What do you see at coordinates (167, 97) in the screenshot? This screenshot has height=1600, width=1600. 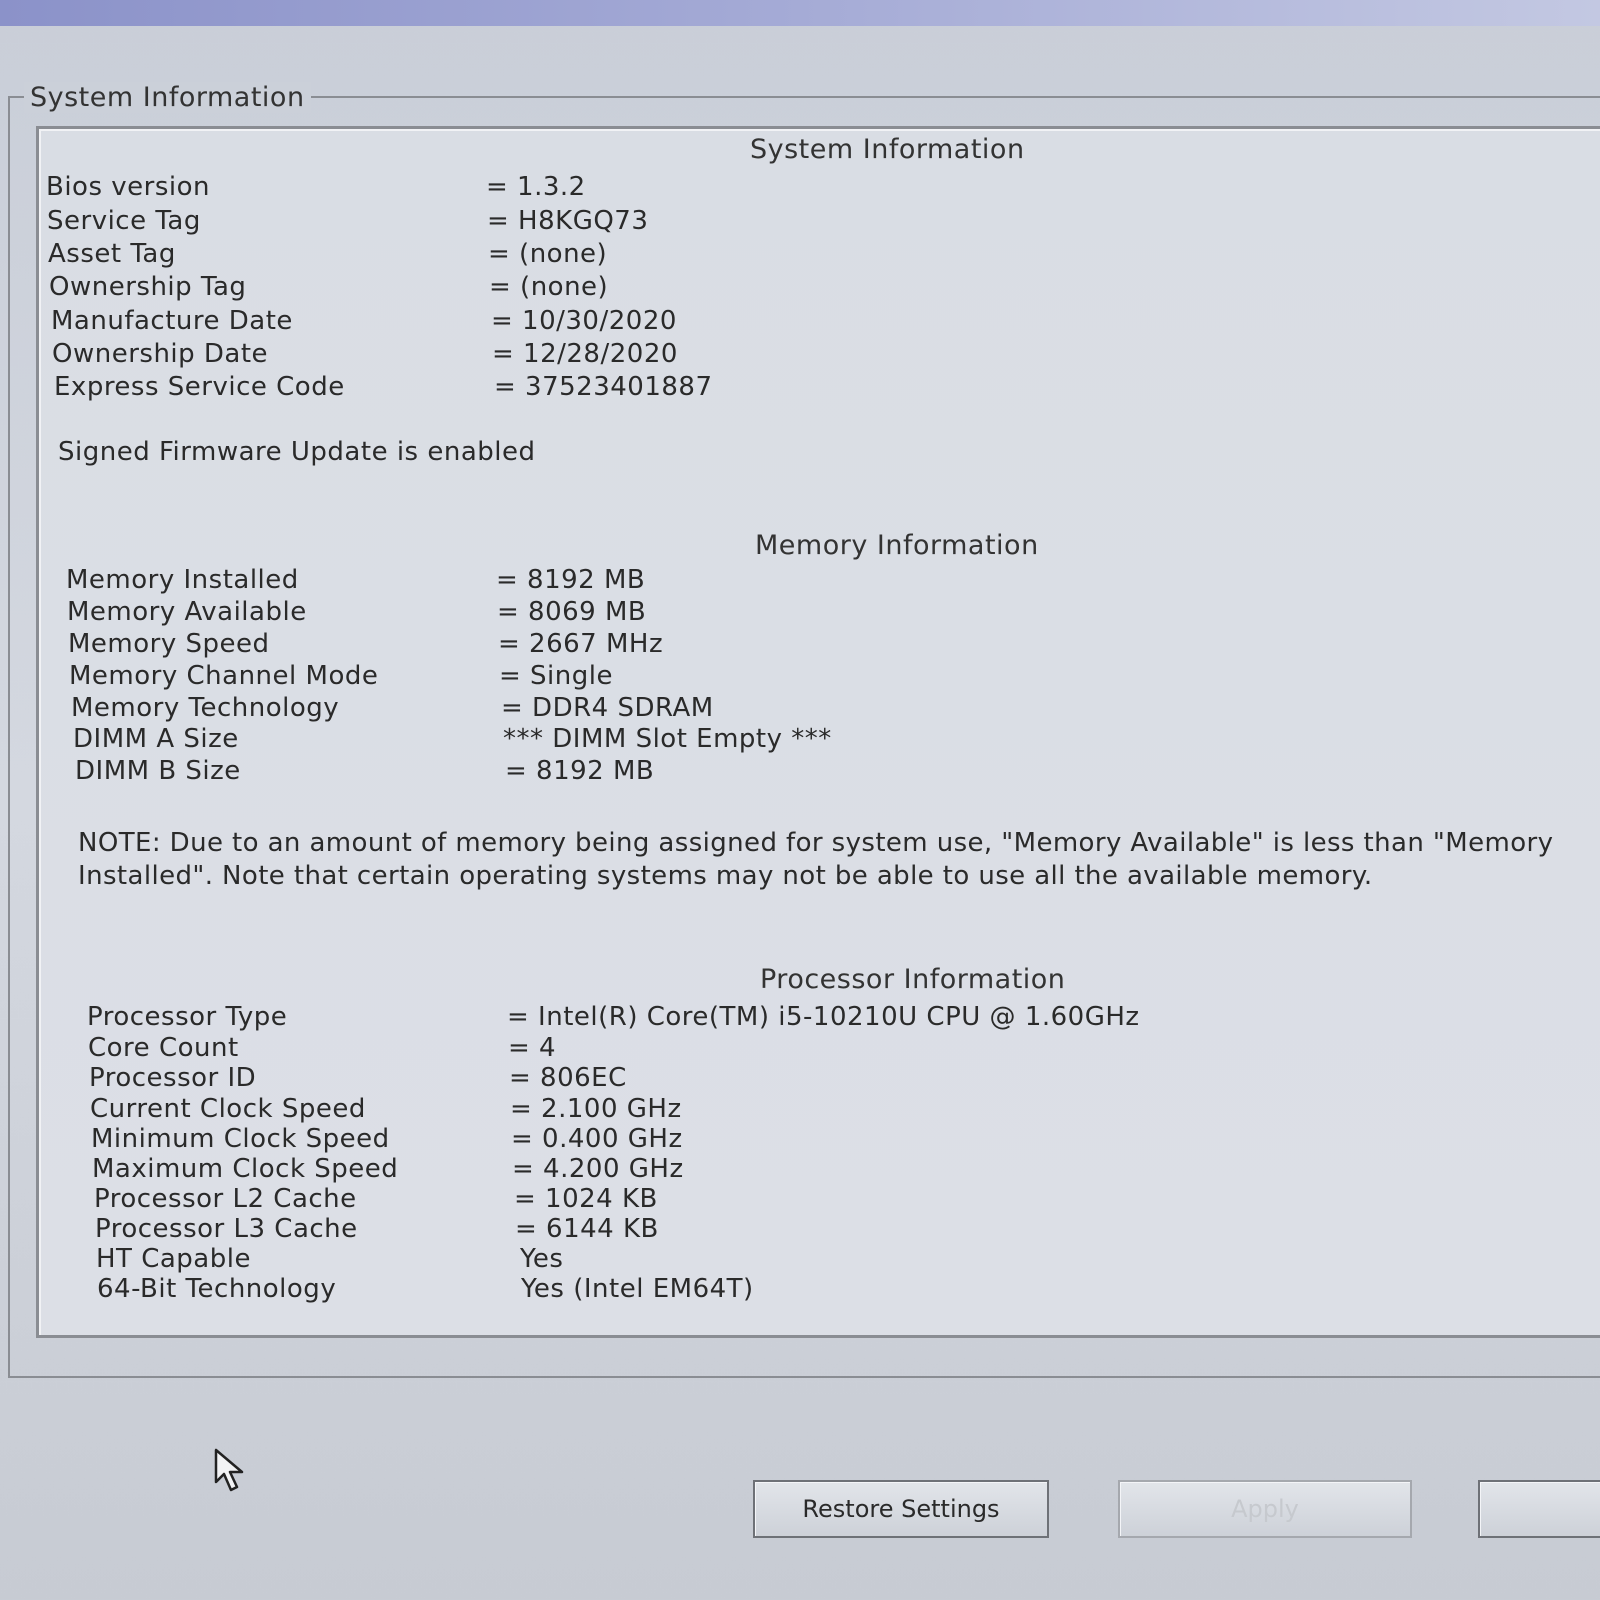 I see `group-title: System Information` at bounding box center [167, 97].